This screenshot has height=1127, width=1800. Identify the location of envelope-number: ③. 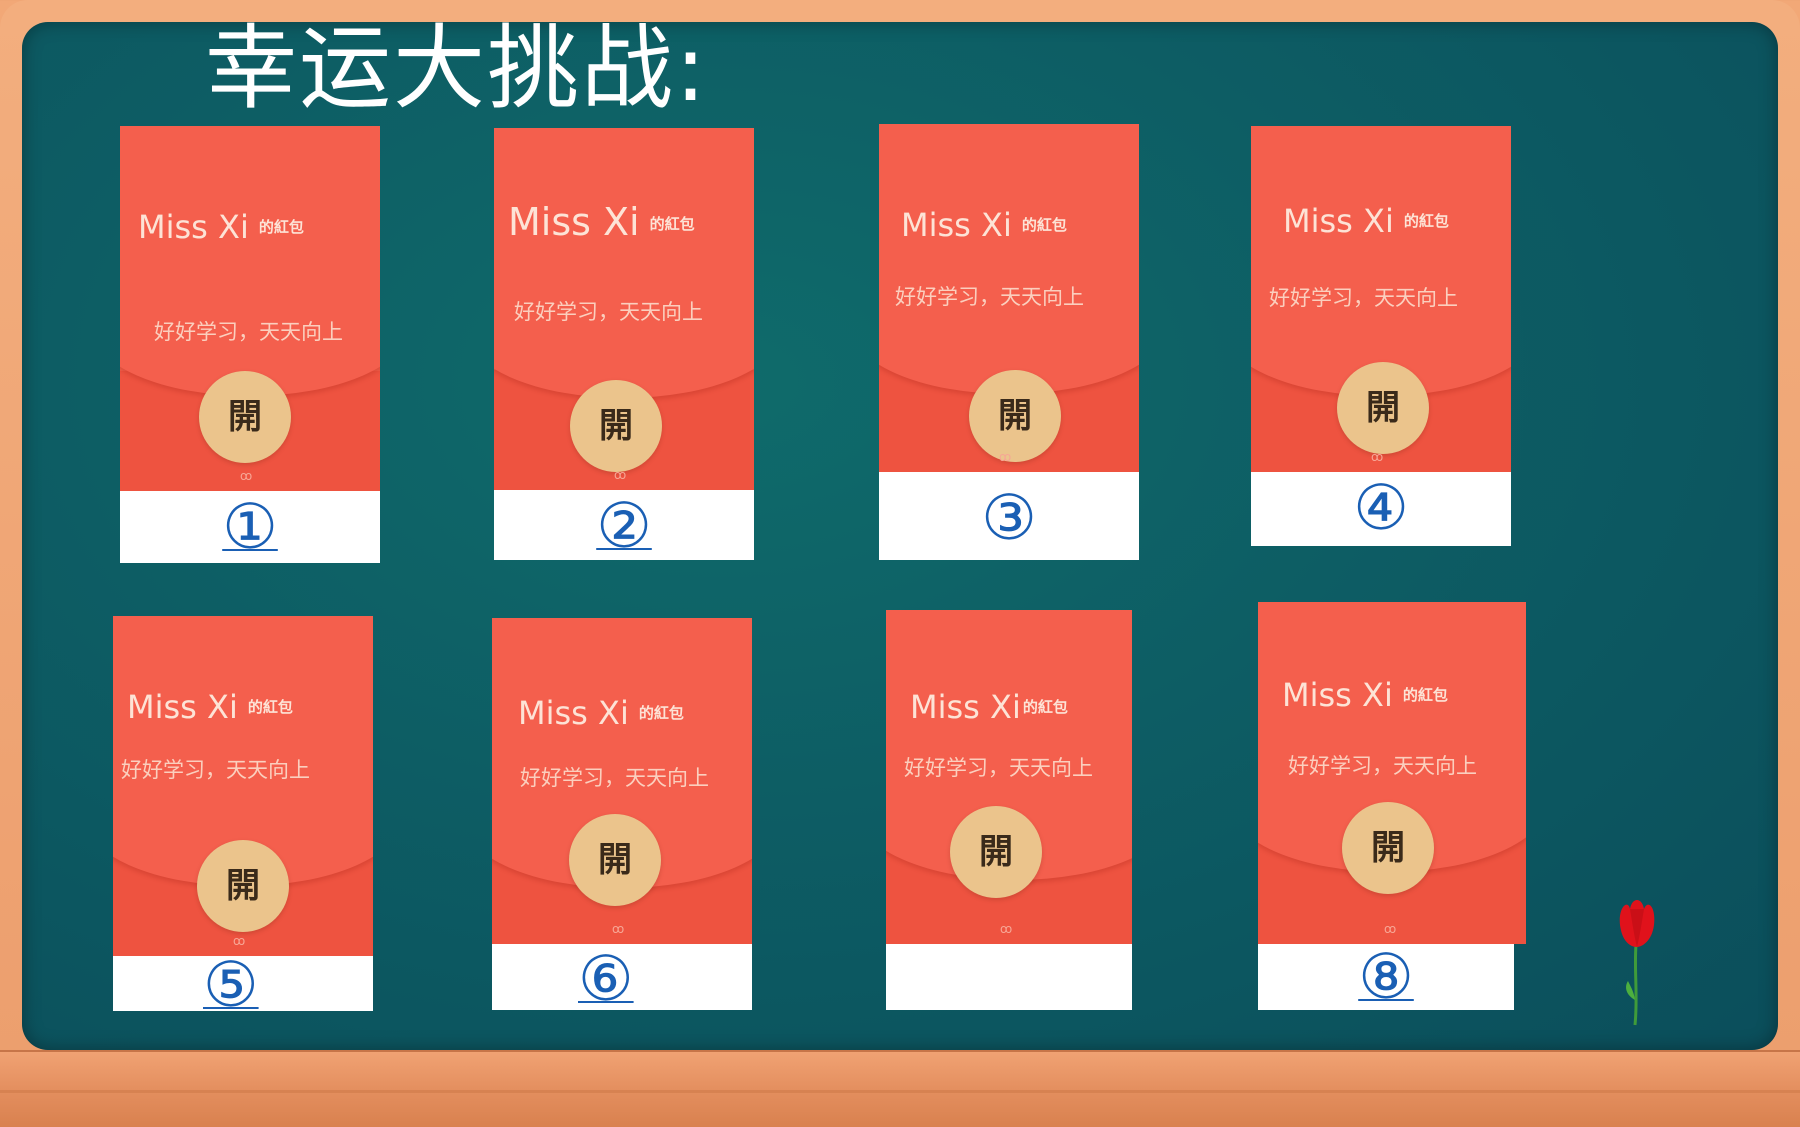
(1009, 518).